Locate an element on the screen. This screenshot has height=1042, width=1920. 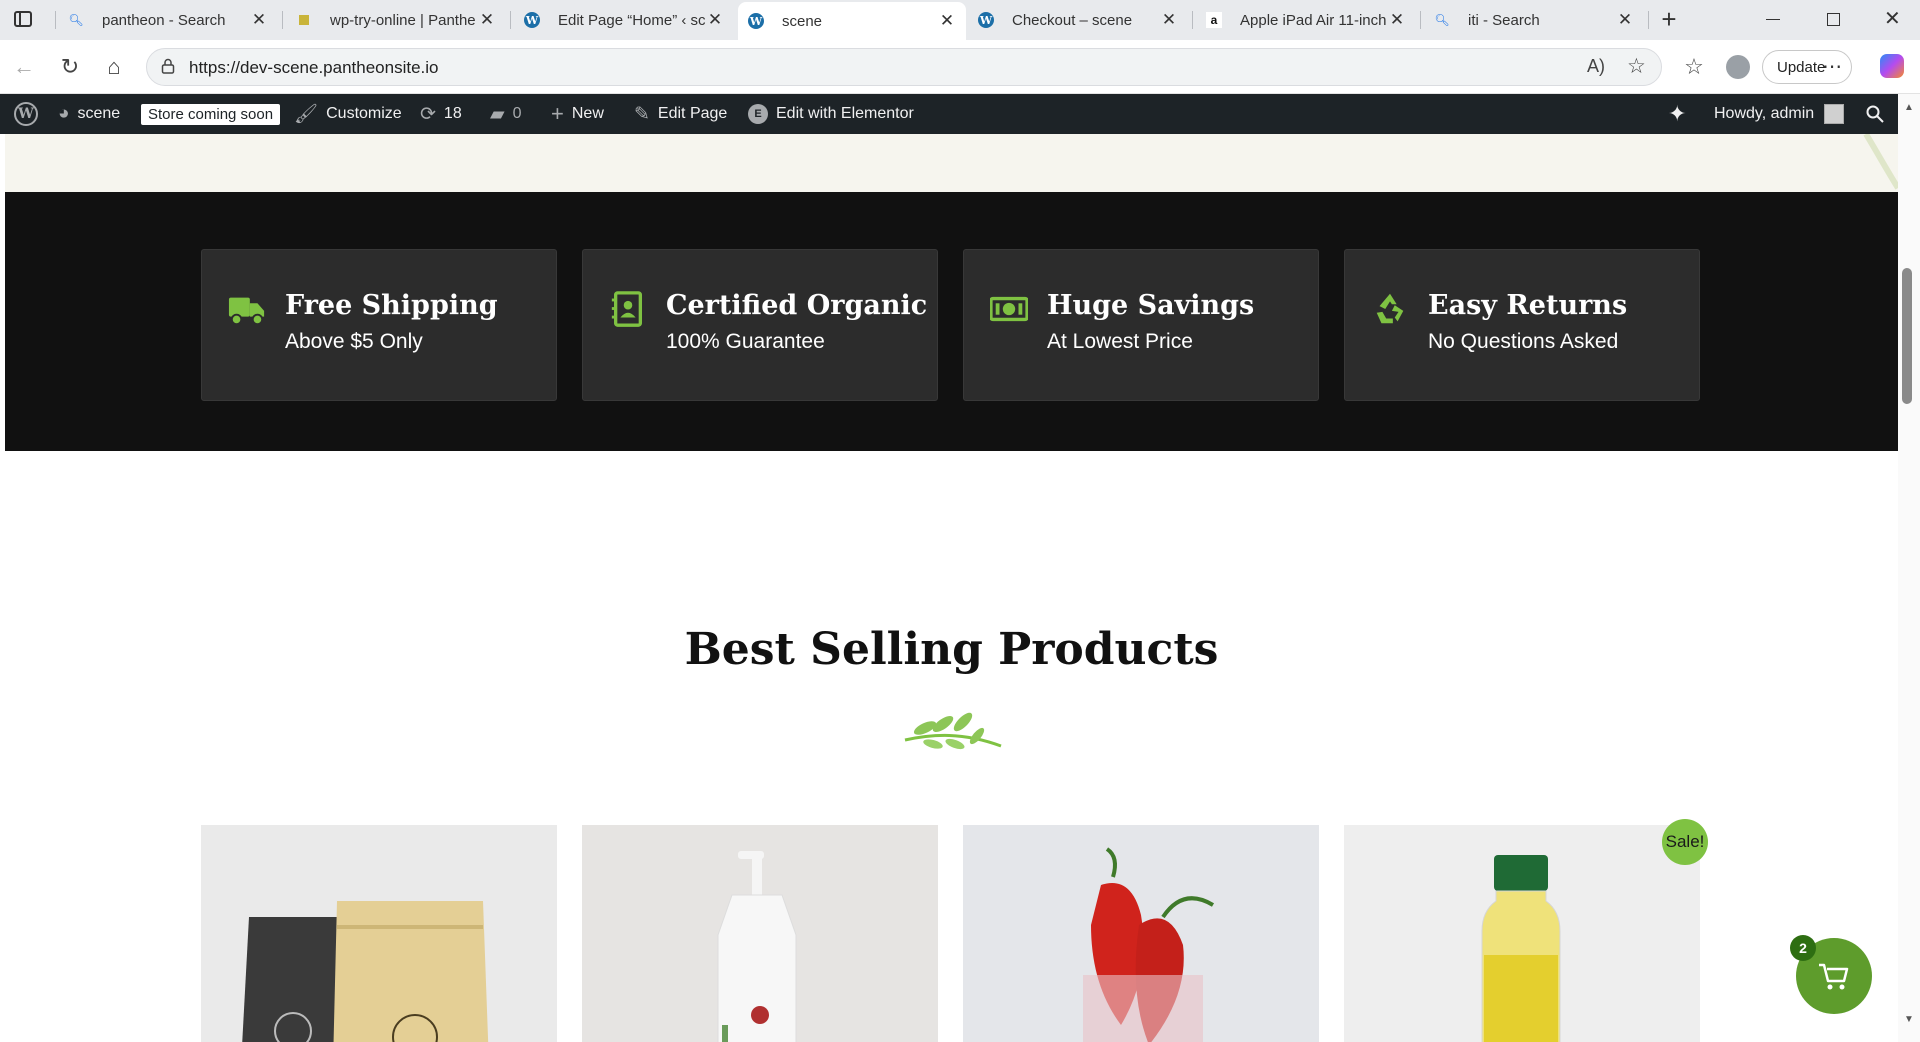
product-card-peppers is located at coordinates (1141, 933).